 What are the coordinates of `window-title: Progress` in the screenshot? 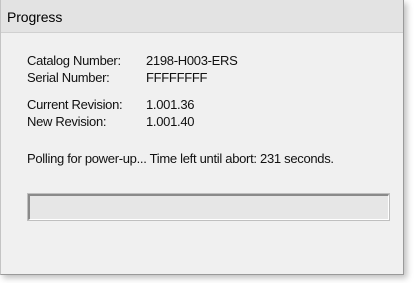 It's located at (35, 17).